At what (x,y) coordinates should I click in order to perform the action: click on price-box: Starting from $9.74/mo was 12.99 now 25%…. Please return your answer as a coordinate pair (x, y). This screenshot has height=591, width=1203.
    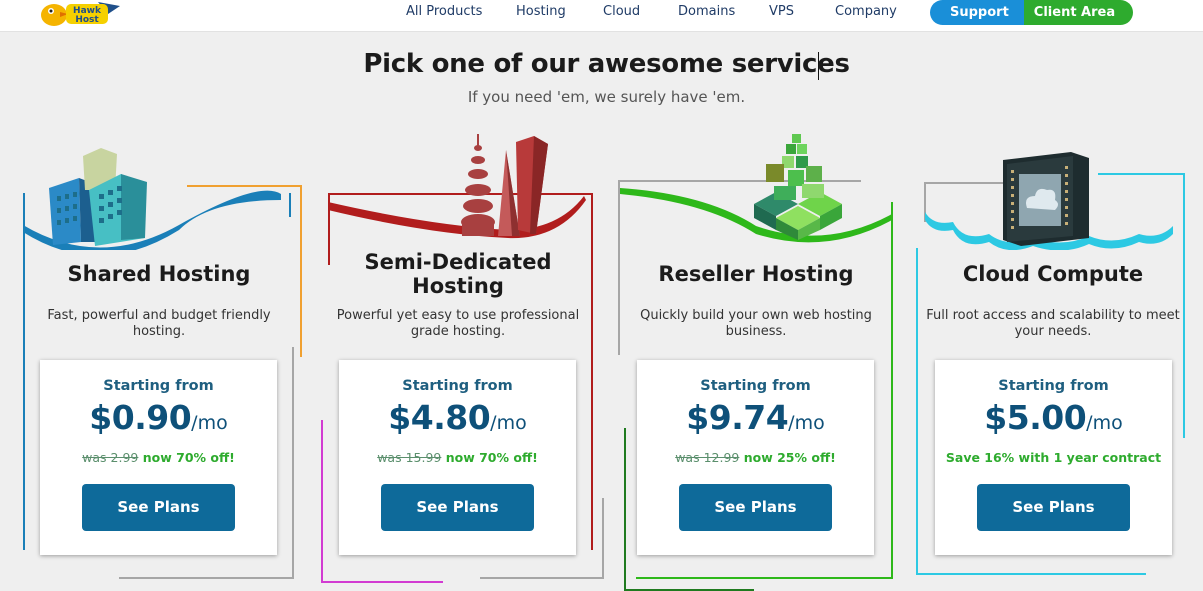
    Looking at the image, I should click on (755, 457).